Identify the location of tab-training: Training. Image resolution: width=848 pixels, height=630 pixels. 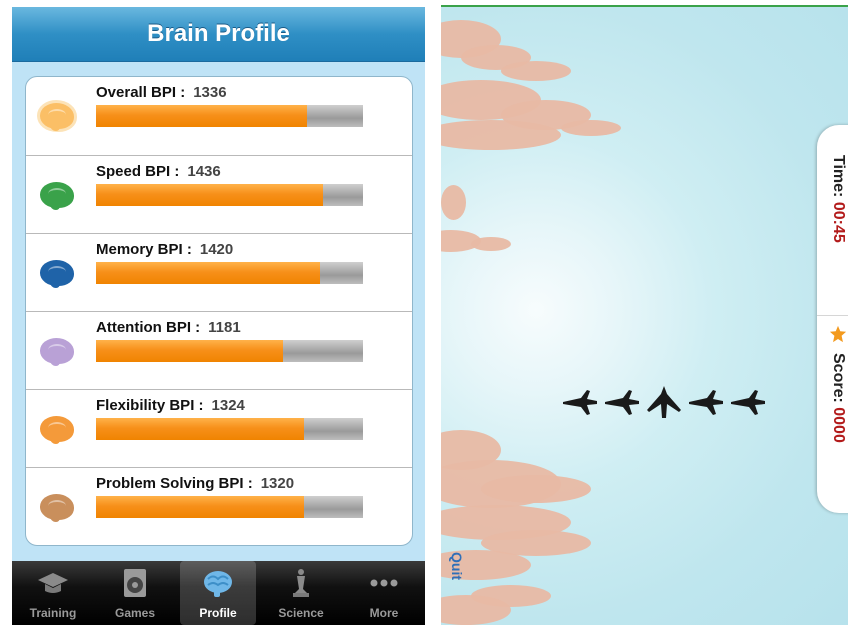
(53, 593).